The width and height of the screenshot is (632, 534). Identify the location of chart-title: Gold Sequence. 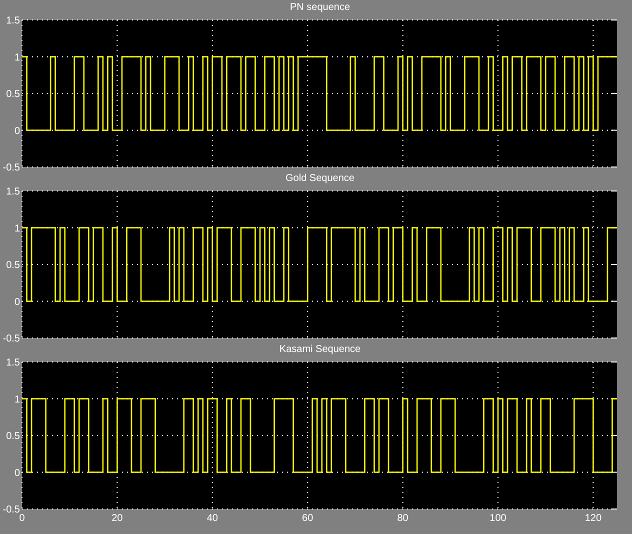
(320, 179).